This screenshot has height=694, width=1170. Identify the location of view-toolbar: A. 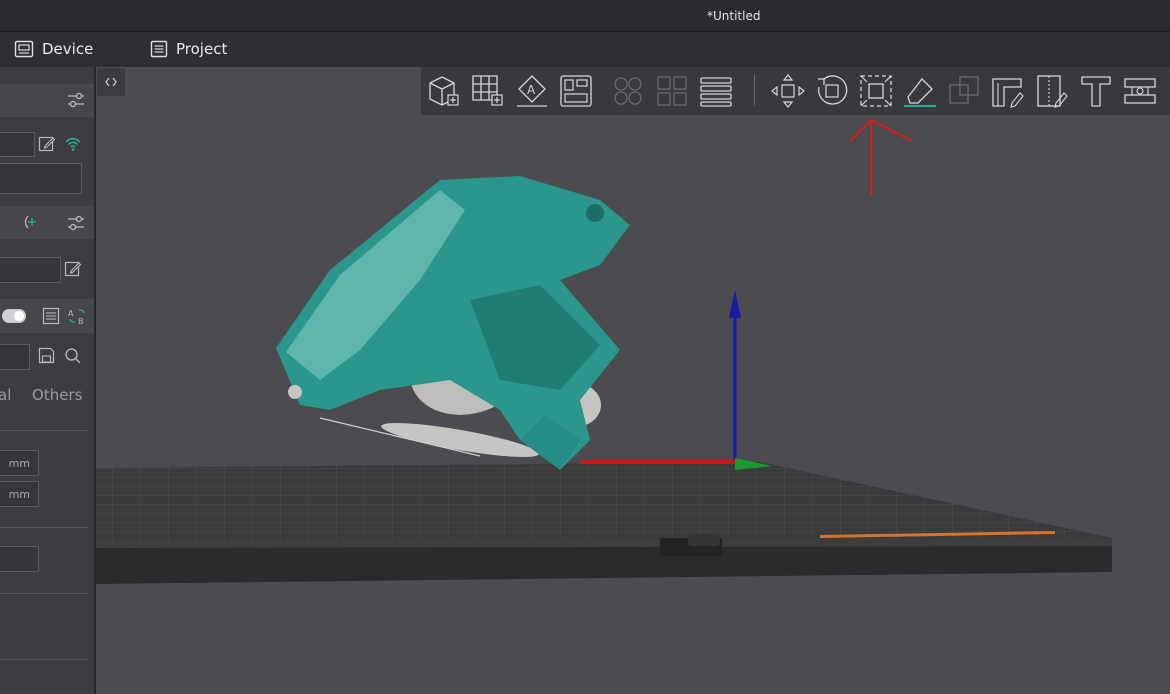
(795, 91).